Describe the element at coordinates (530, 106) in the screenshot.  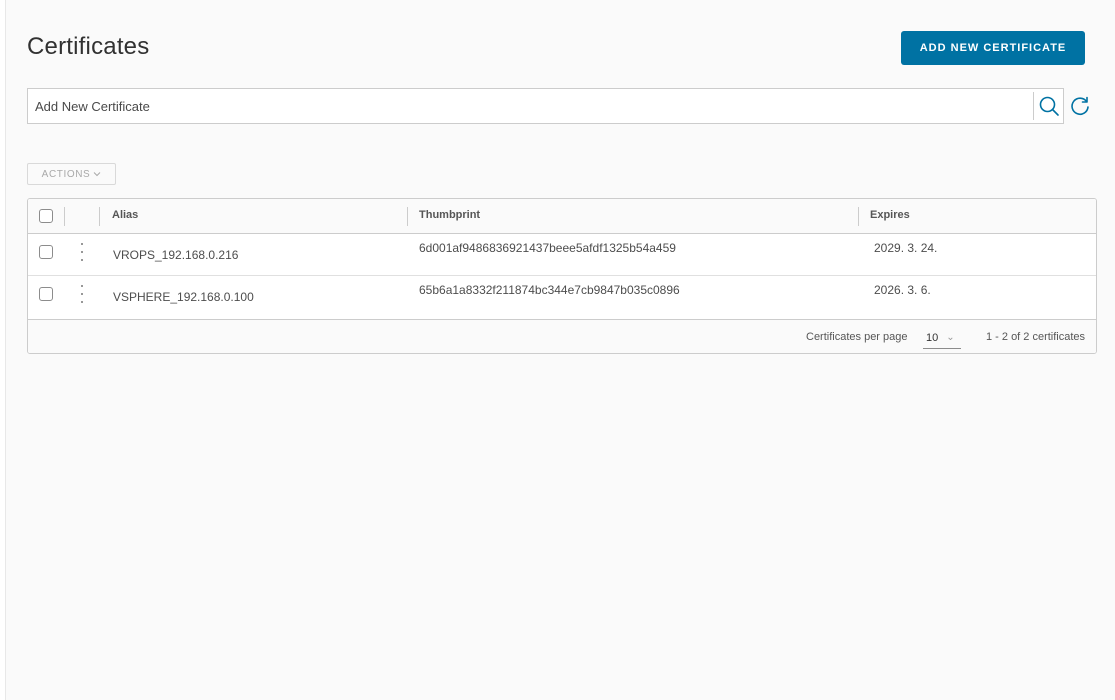
I see `search-input` at that location.